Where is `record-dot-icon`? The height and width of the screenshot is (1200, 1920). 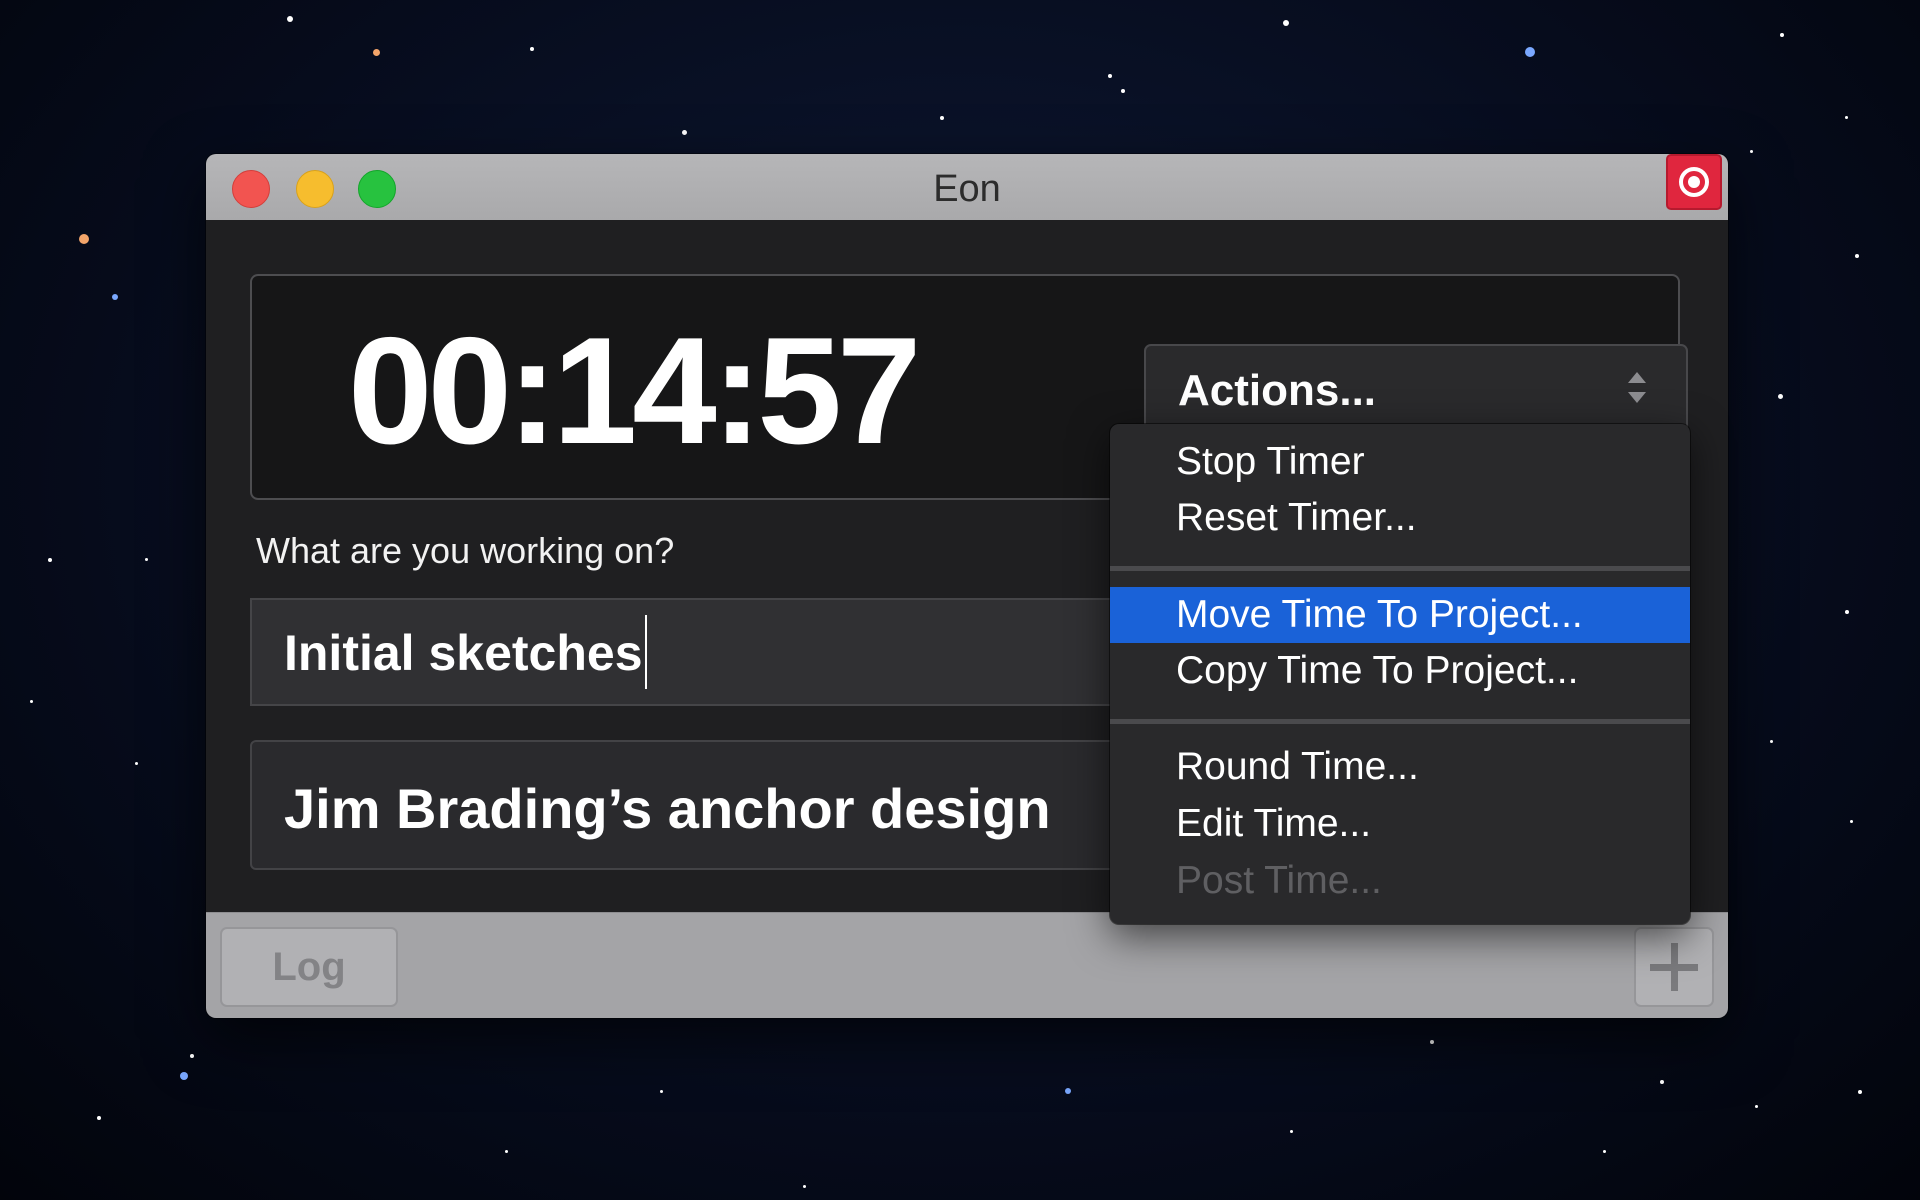 record-dot-icon is located at coordinates (1694, 182).